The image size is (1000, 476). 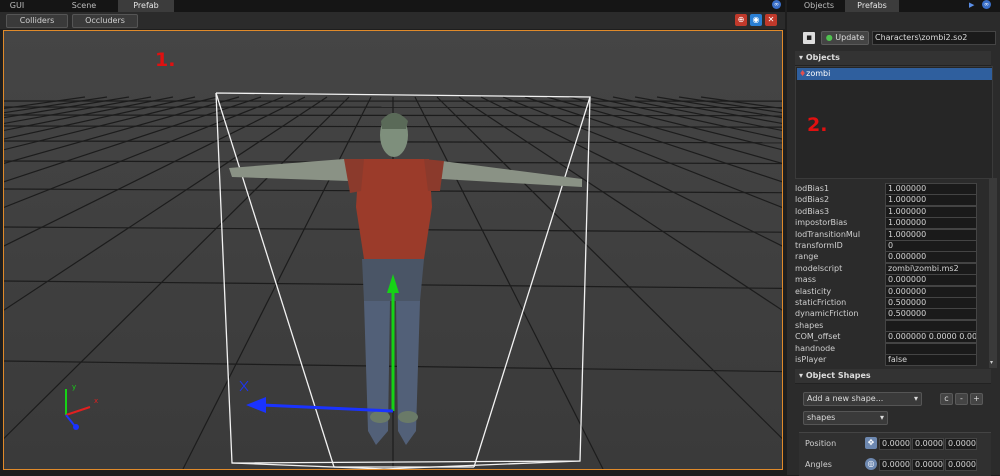 I want to click on property-label: handnode, so click(x=815, y=348).